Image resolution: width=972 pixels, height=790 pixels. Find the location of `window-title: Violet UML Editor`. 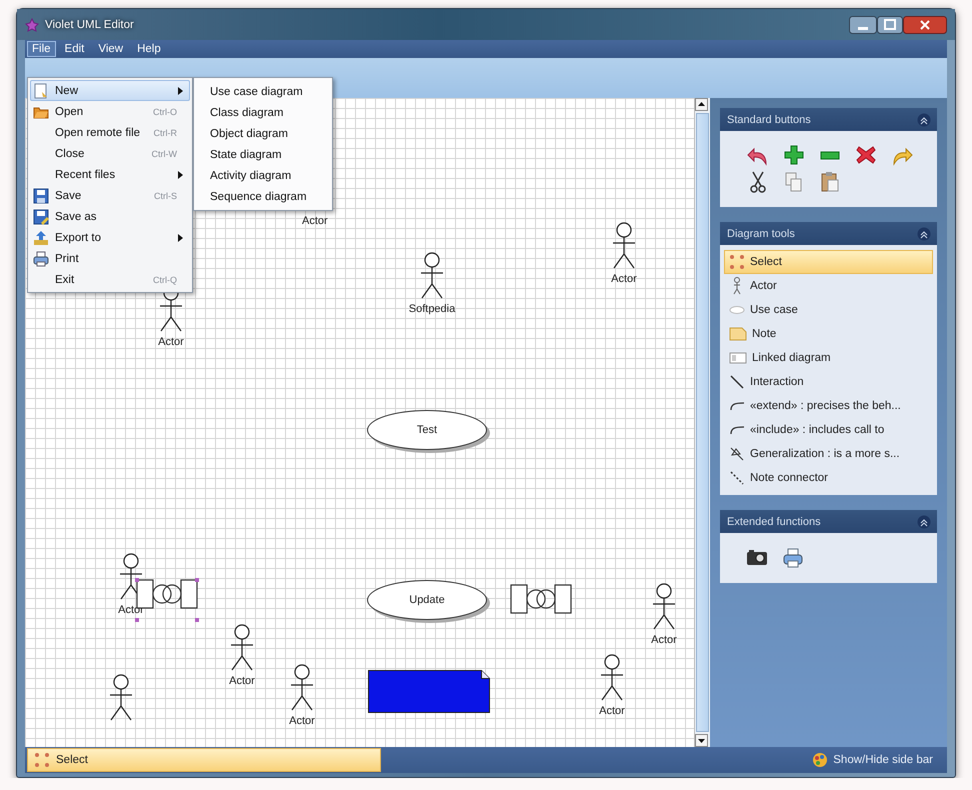

window-title: Violet UML Editor is located at coordinates (90, 24).